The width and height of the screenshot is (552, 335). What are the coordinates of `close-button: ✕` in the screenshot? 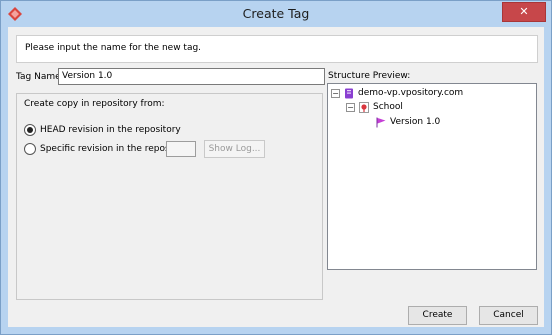 It's located at (524, 12).